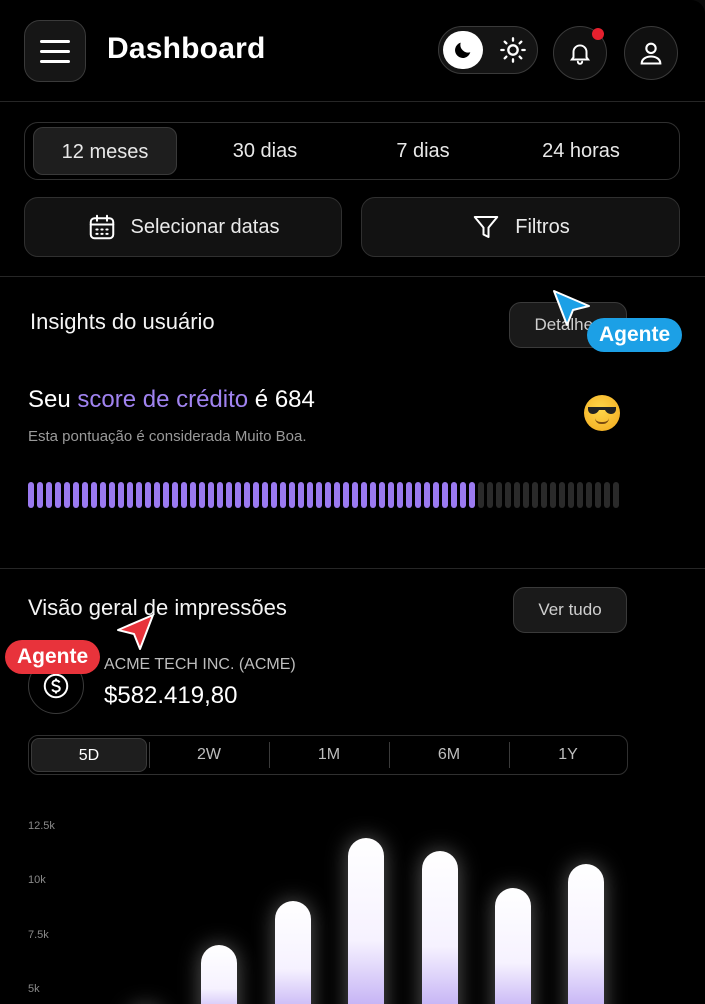  What do you see at coordinates (209, 755) in the screenshot?
I see `range-tab-2w: 2W` at bounding box center [209, 755].